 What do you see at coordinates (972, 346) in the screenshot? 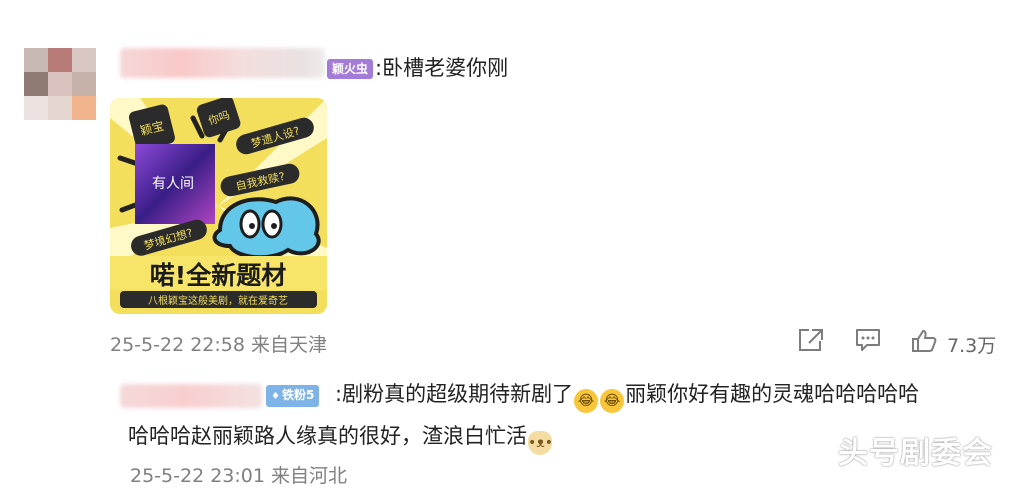
I see `like-count: 7.3万` at bounding box center [972, 346].